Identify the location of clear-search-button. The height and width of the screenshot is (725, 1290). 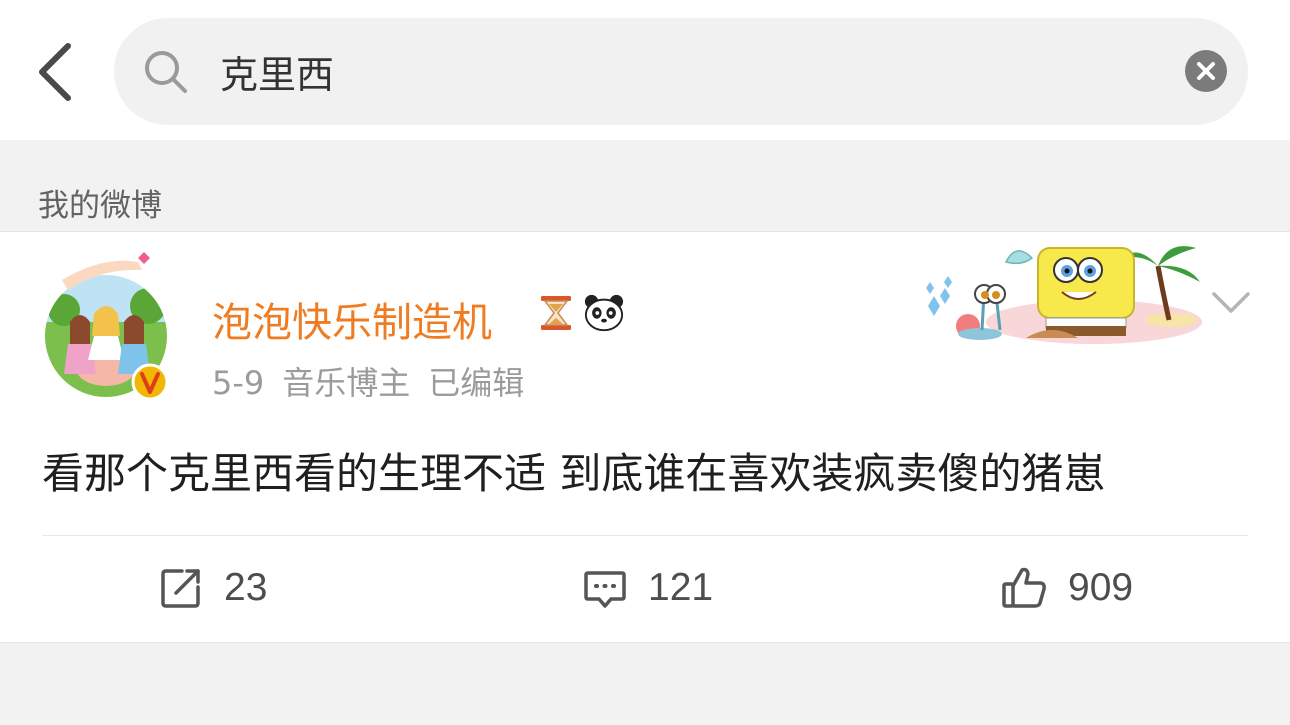
(1206, 71).